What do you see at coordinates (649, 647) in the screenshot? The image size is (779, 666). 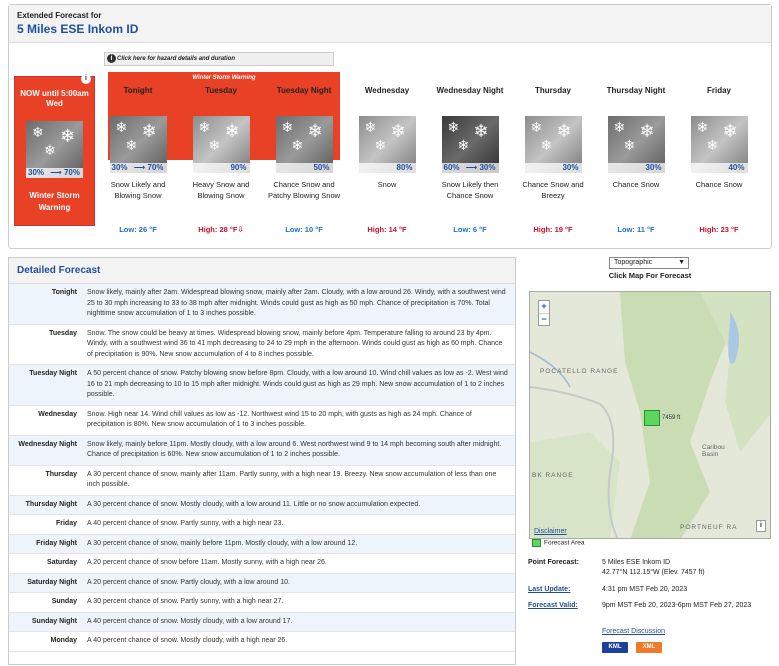 I see `xml-button: XML` at bounding box center [649, 647].